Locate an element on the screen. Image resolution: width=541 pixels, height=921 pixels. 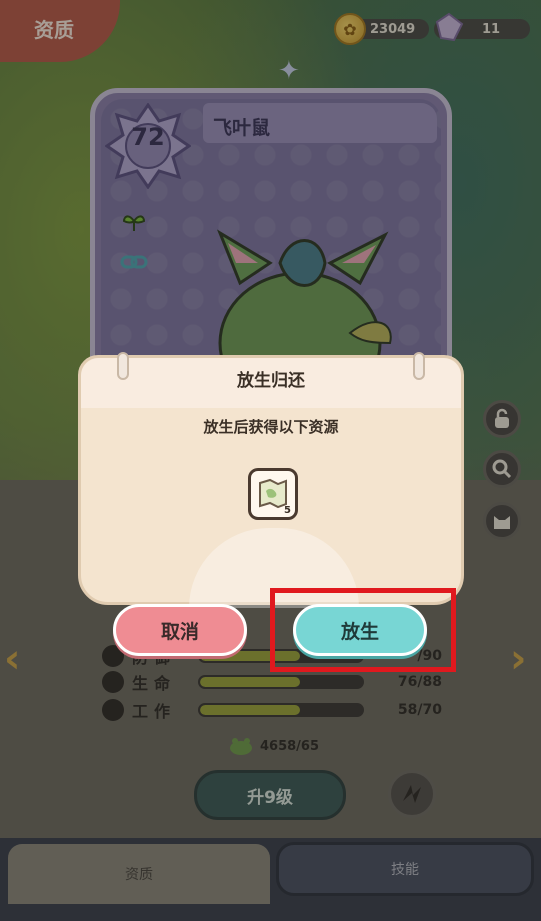
cancel-button: 取消 is located at coordinates (180, 630).